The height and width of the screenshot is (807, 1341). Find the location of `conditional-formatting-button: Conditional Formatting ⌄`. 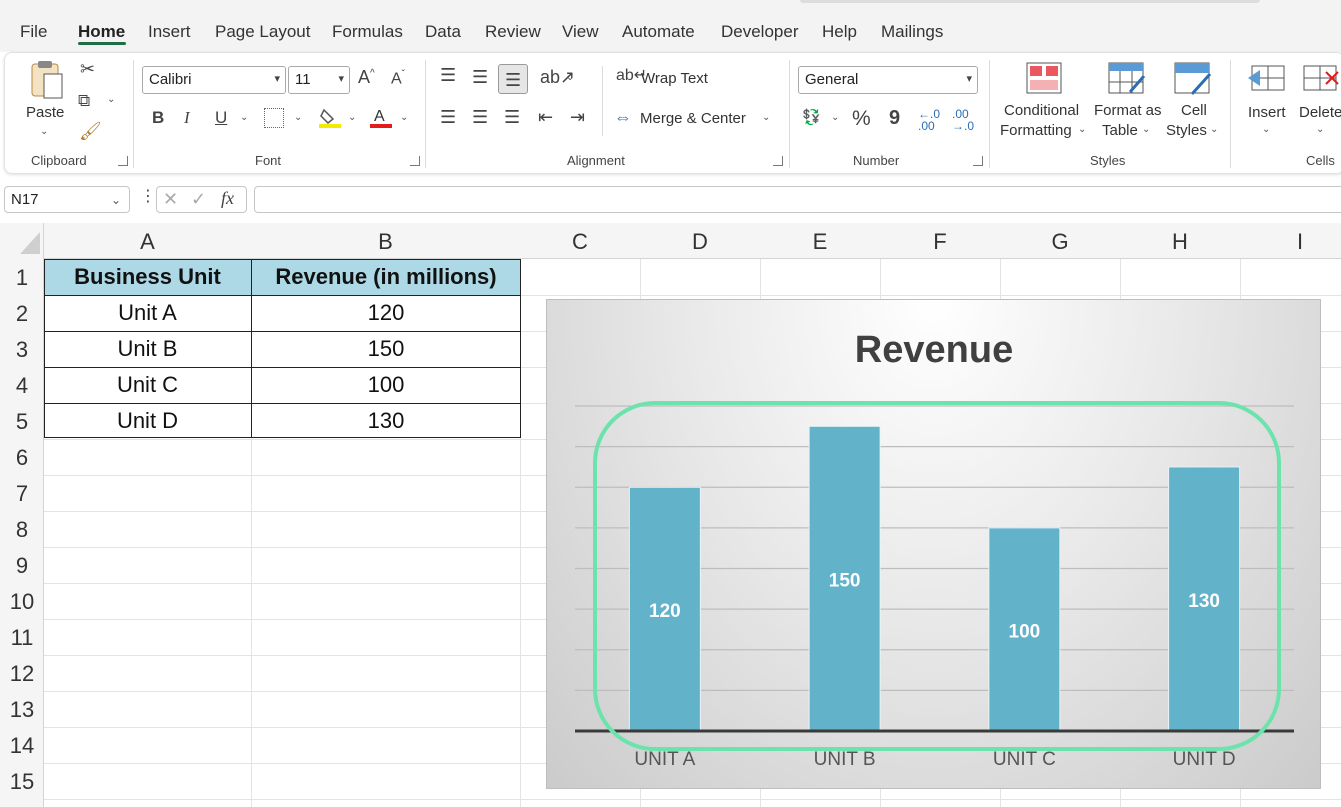

conditional-formatting-button: Conditional Formatting ⌄ is located at coordinates (1043, 103).